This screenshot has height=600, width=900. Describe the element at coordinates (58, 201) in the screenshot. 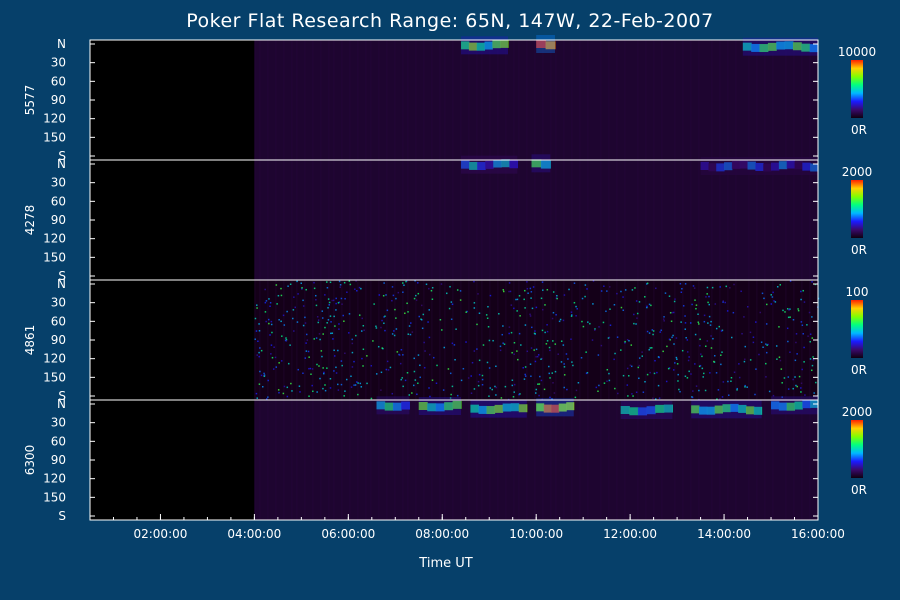

I see `y-tick-label: 60` at that location.